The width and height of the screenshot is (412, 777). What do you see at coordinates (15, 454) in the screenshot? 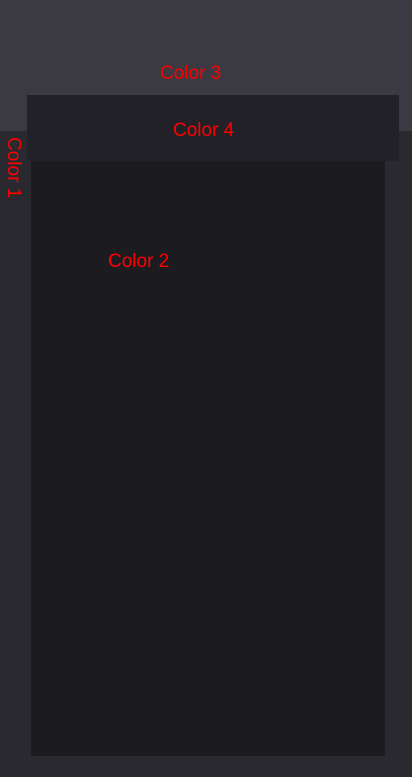
I see `left-color-strip` at bounding box center [15, 454].